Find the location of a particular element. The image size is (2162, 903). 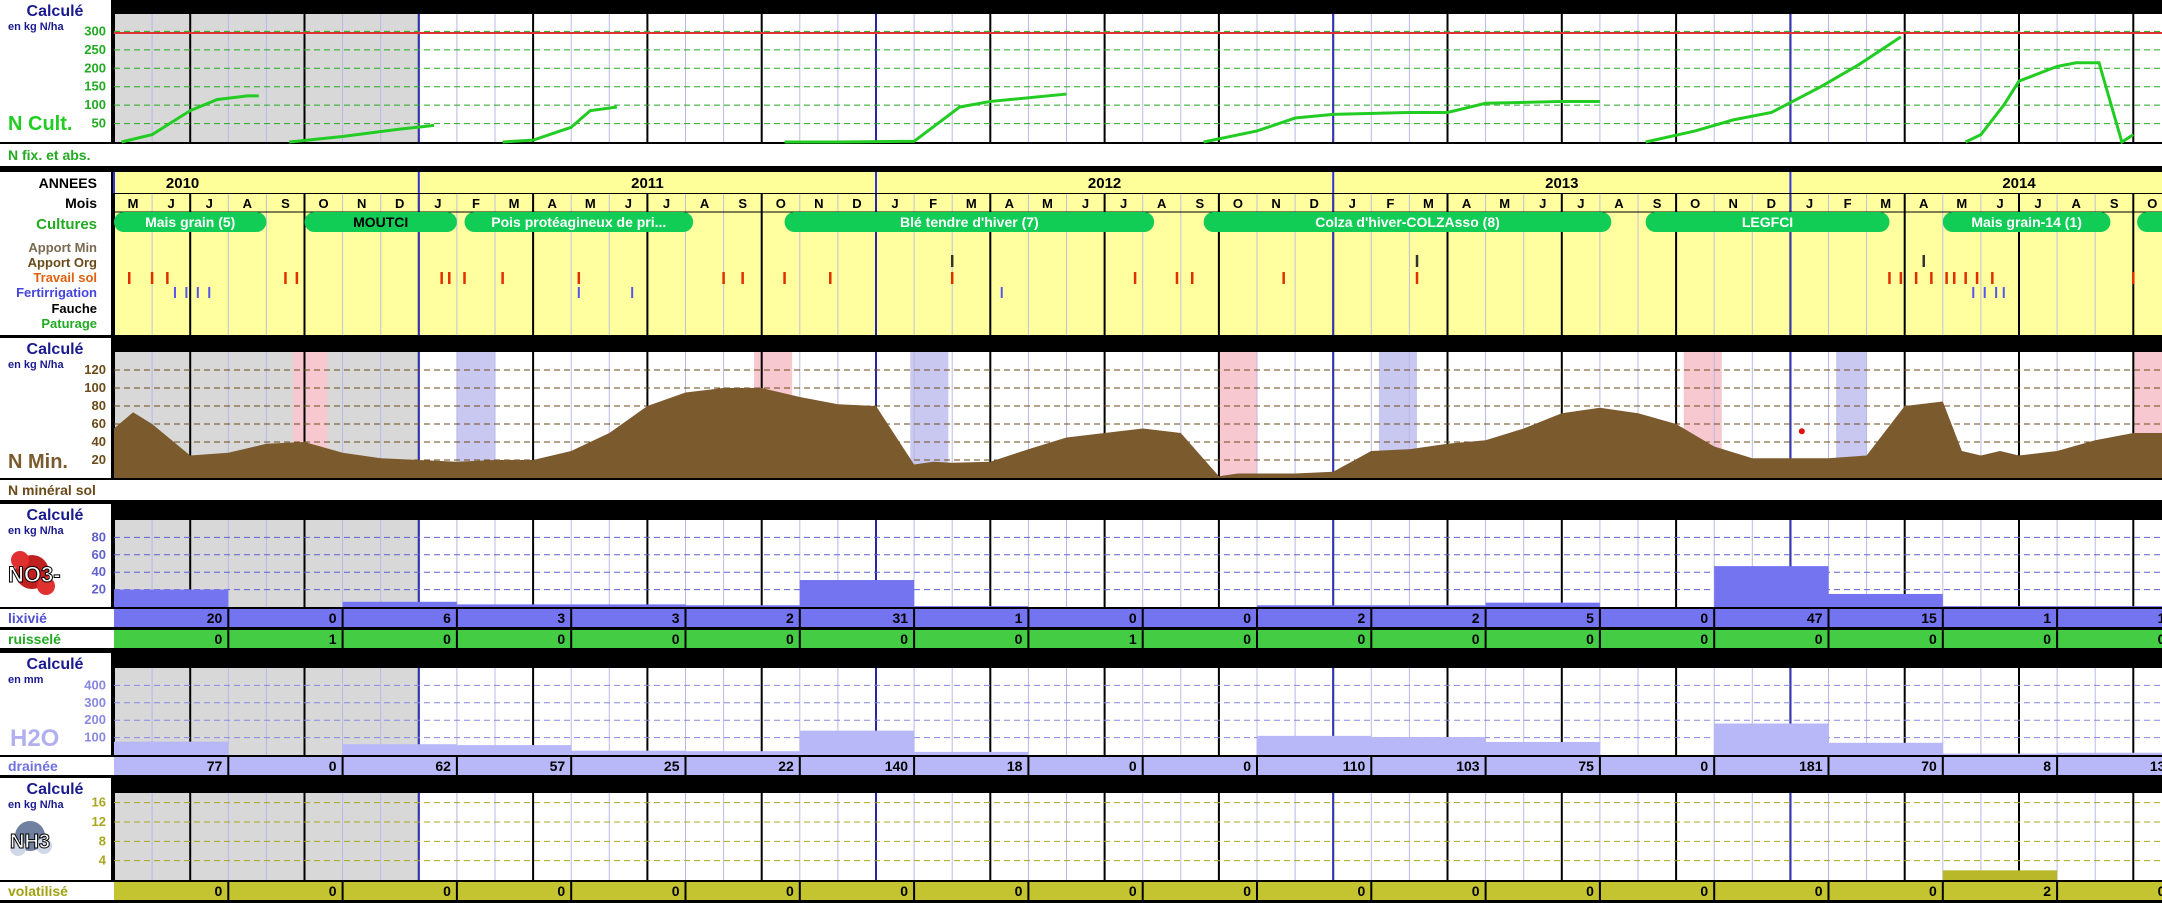

y-tick-label: 20 is located at coordinates (99, 459).